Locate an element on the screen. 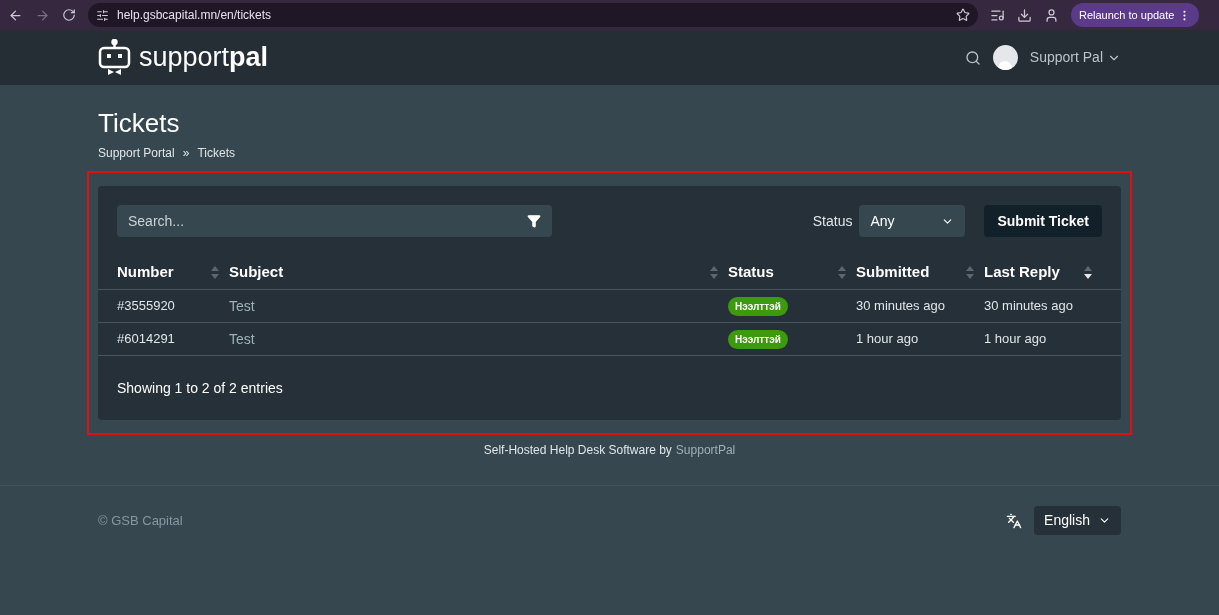 This screenshot has height=615, width=1219. back-icon is located at coordinates (15, 15).